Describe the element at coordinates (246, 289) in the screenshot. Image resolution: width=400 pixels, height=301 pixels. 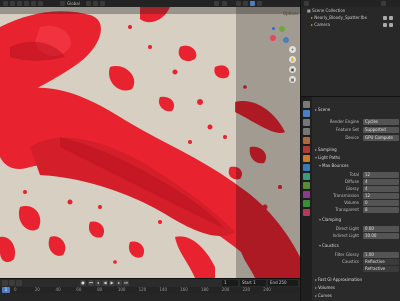
I see `timeline-tick-label: 220` at that location.